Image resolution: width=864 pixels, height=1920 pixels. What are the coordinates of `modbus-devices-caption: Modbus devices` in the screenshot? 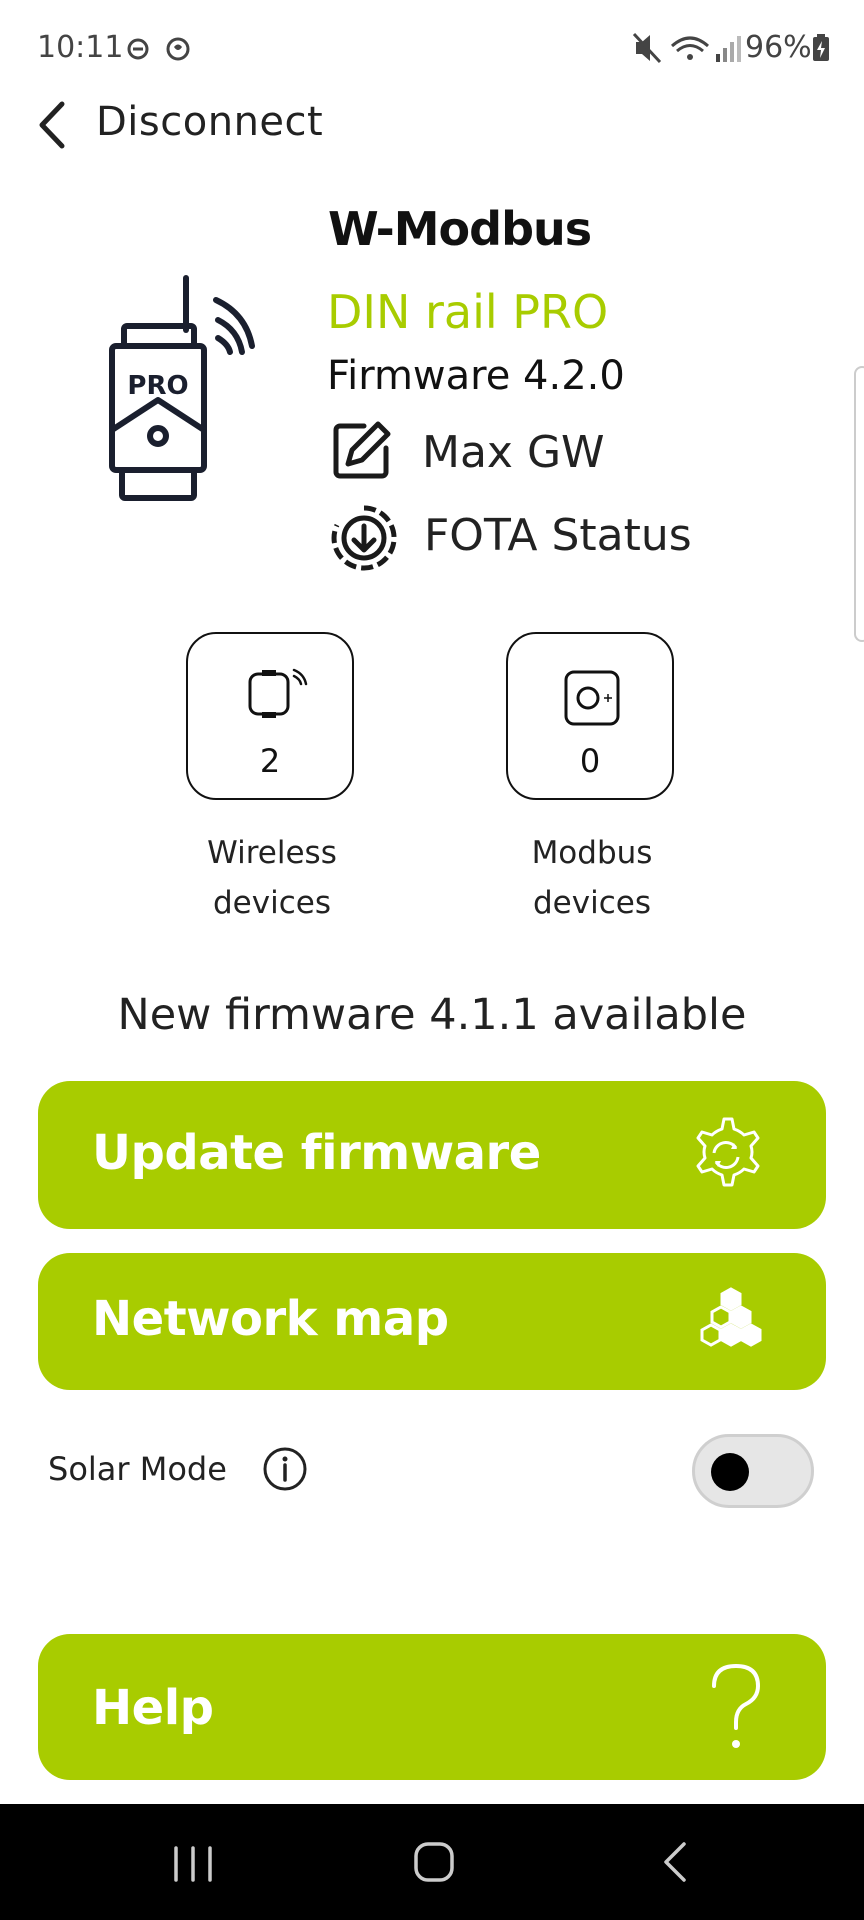 It's located at (592, 878).